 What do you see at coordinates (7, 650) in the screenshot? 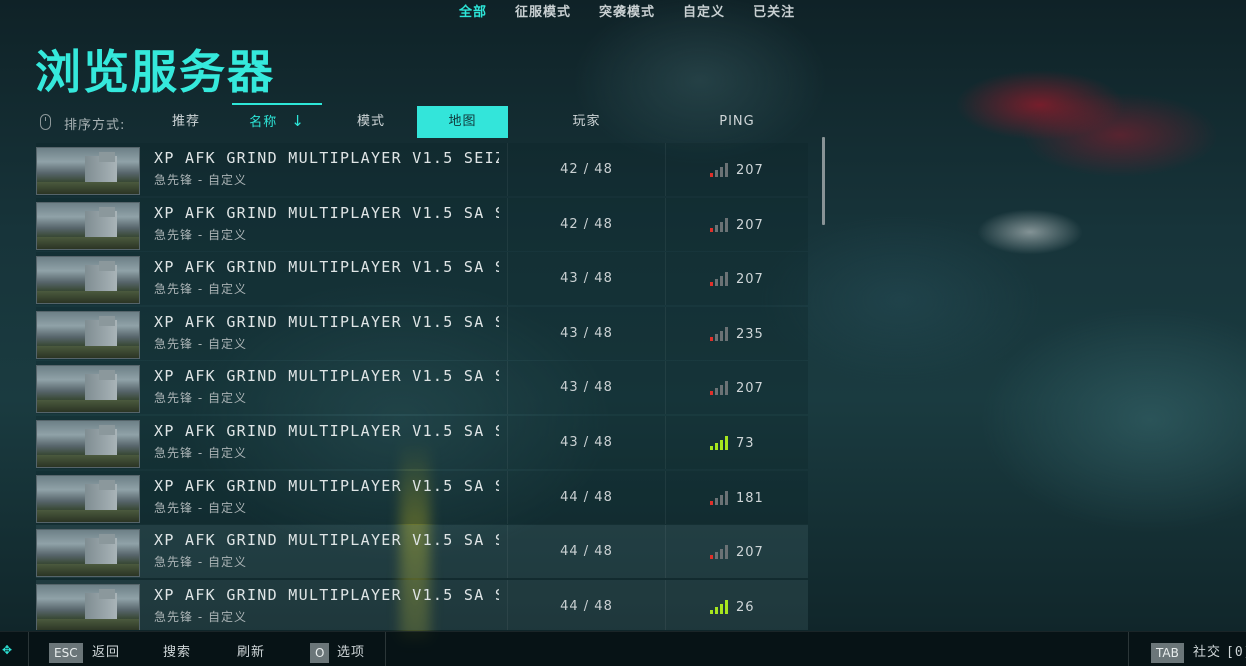
I see `dpad-icon: ✥` at bounding box center [7, 650].